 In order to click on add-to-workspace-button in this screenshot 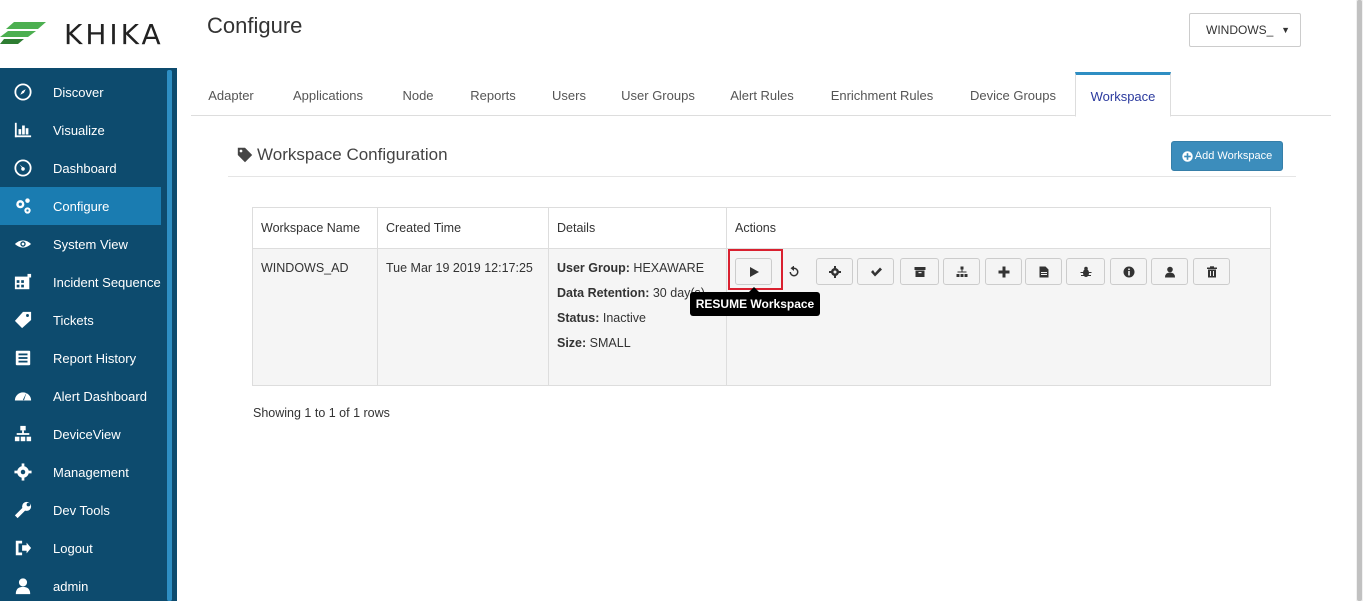, I will do `click(1003, 271)`.